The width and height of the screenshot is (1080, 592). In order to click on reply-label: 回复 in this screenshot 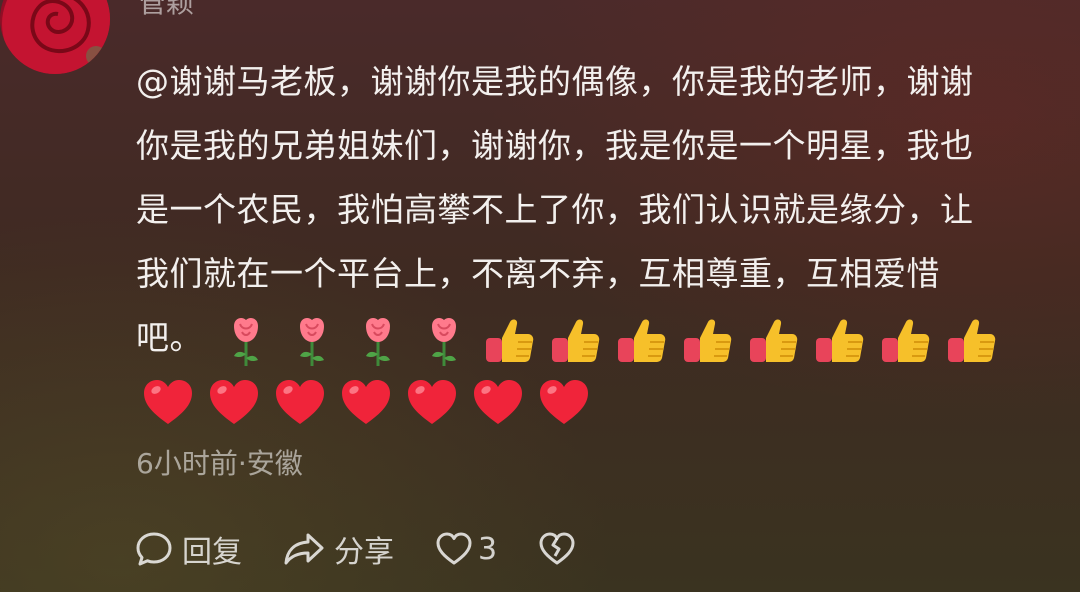, I will do `click(212, 552)`.